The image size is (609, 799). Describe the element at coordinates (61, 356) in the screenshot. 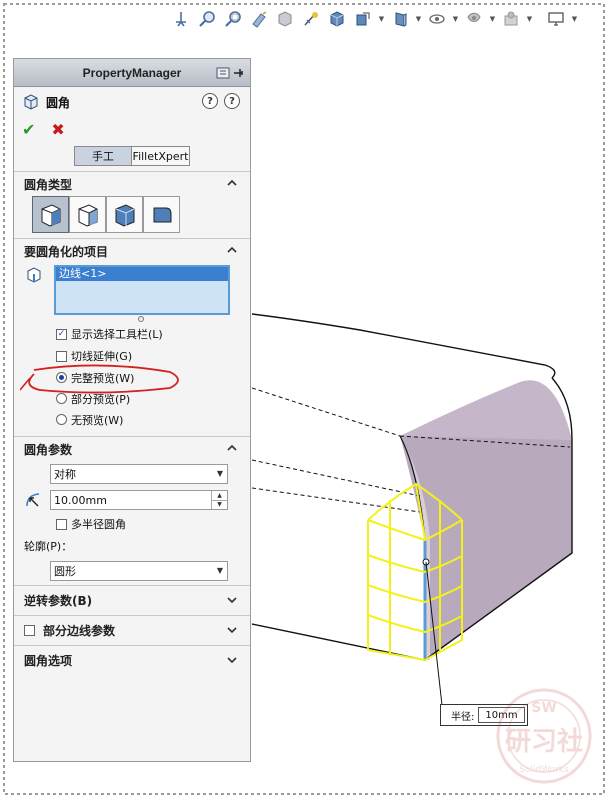

I see `tangent-propagation-checkbox` at that location.